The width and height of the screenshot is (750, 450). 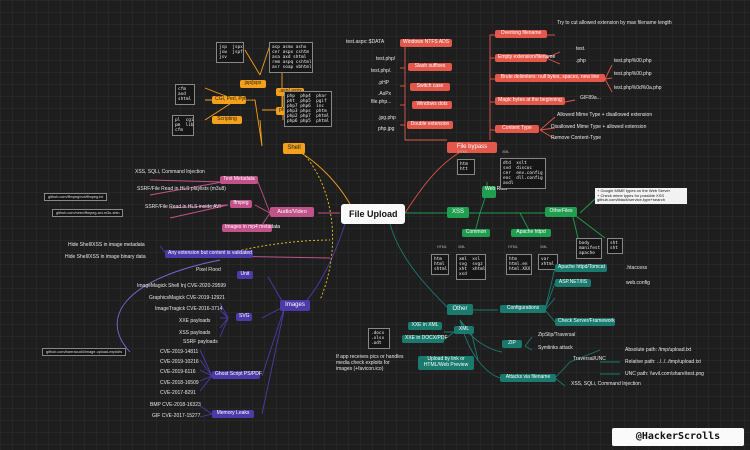 What do you see at coordinates (251, 228) in the screenshot?
I see `mp4-metadata-node: Images in mp4 metadata` at bounding box center [251, 228].